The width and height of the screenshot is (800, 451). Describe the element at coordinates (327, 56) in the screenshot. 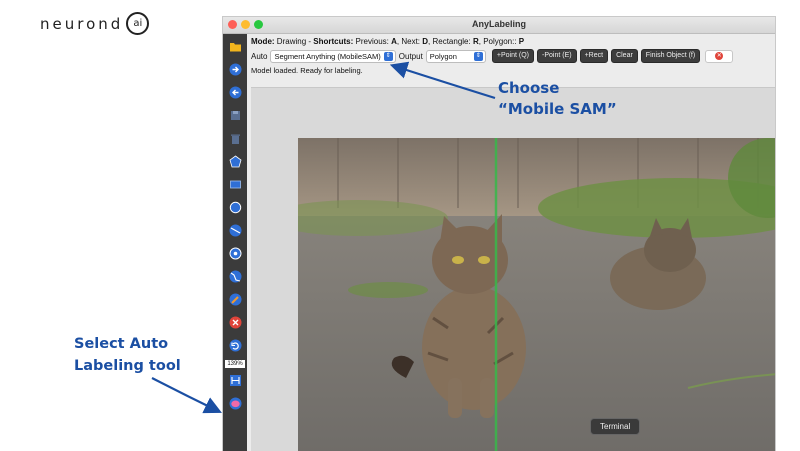

I see `model-select-value: Segment Anything (MobileSAM)` at that location.